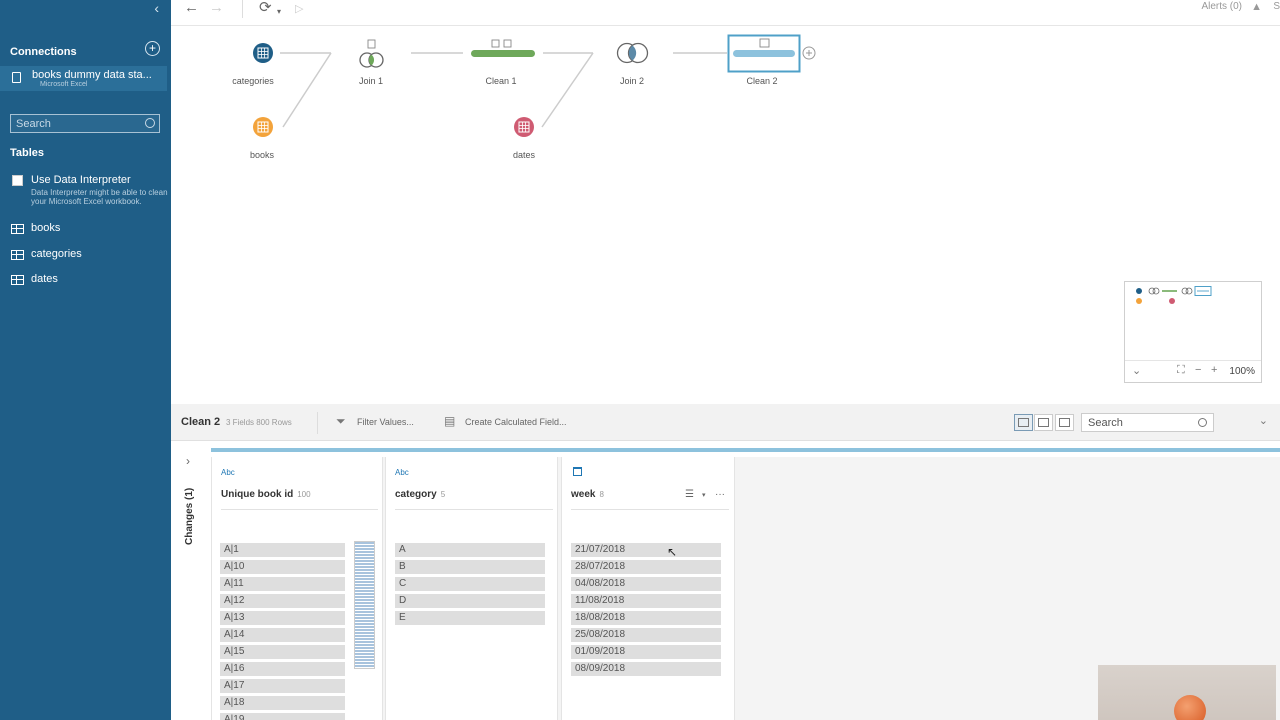  I want to click on value-row: 11/08/2018, so click(646, 601).